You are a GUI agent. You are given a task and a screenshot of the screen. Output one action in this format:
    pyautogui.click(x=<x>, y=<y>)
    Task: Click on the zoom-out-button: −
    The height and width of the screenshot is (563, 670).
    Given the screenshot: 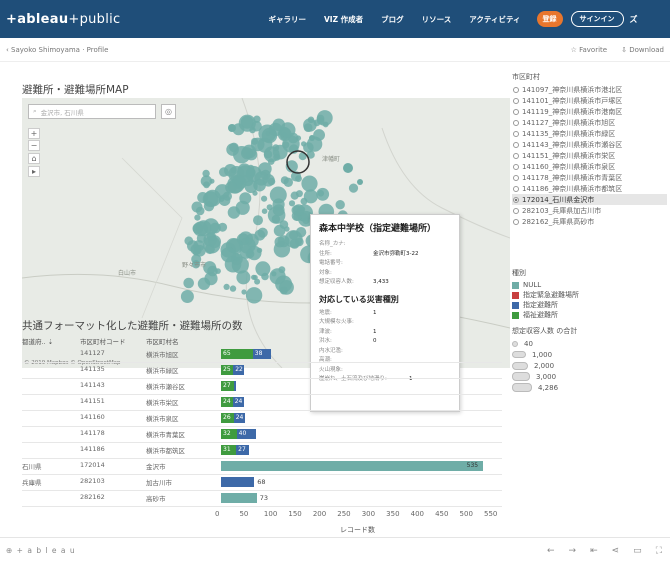 What is the action you would take?
    pyautogui.click(x=34, y=145)
    